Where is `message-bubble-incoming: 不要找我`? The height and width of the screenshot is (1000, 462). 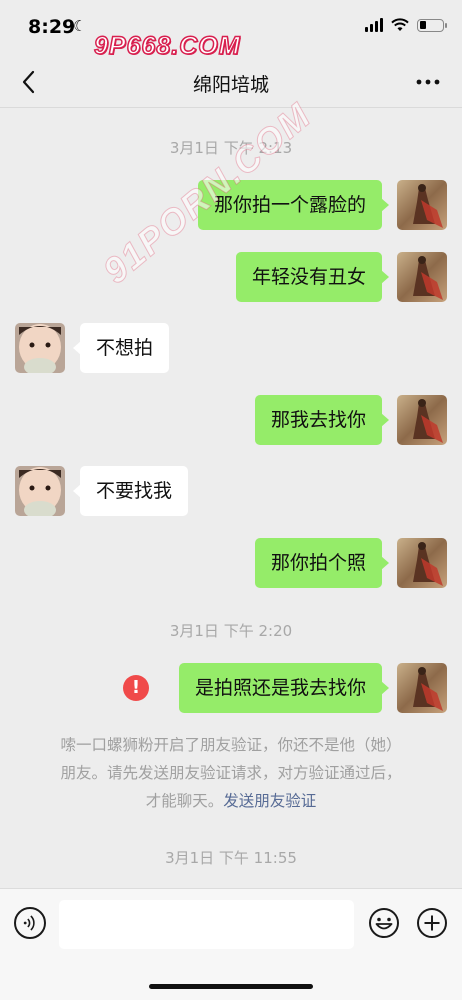
message-bubble-incoming: 不要找我 is located at coordinates (130, 491).